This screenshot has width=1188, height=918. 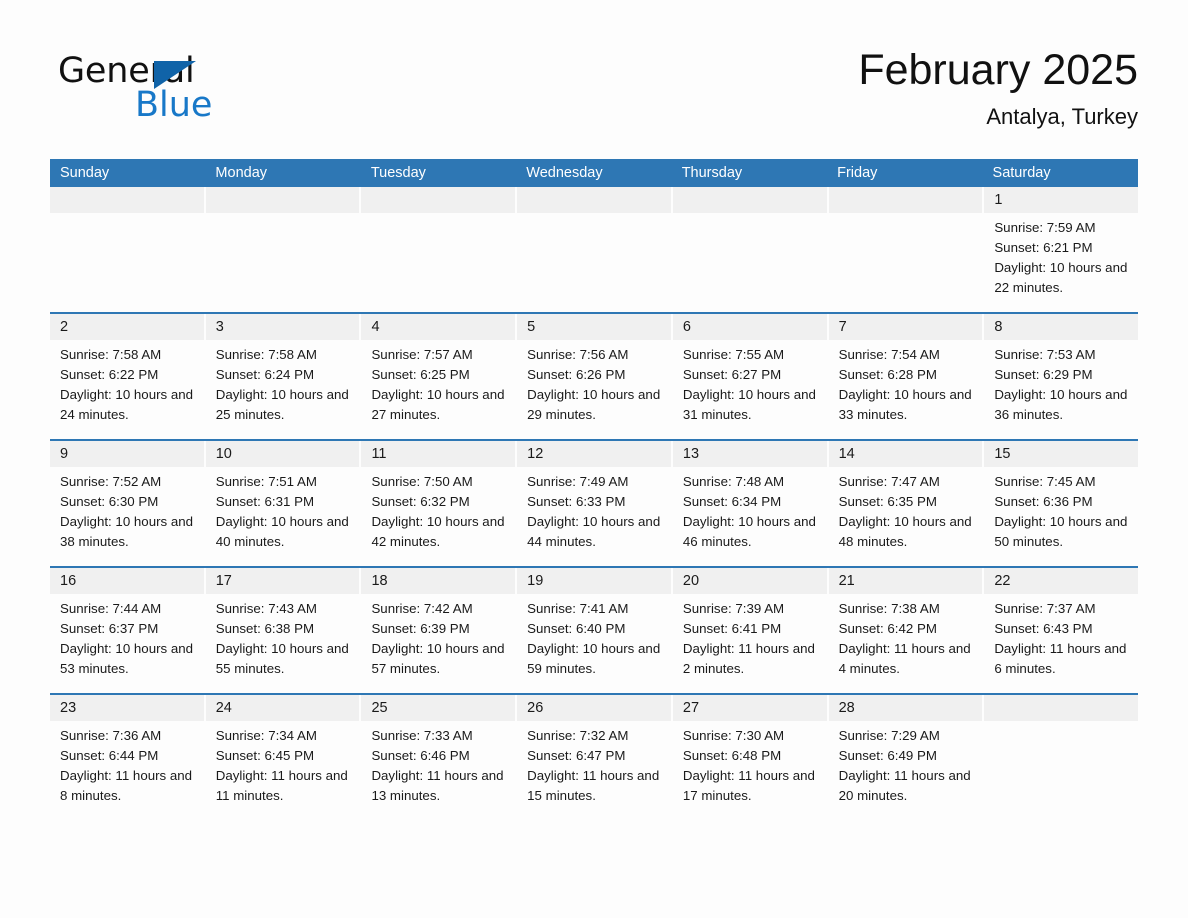 What do you see at coordinates (1061, 581) in the screenshot?
I see `day-number: 22` at bounding box center [1061, 581].